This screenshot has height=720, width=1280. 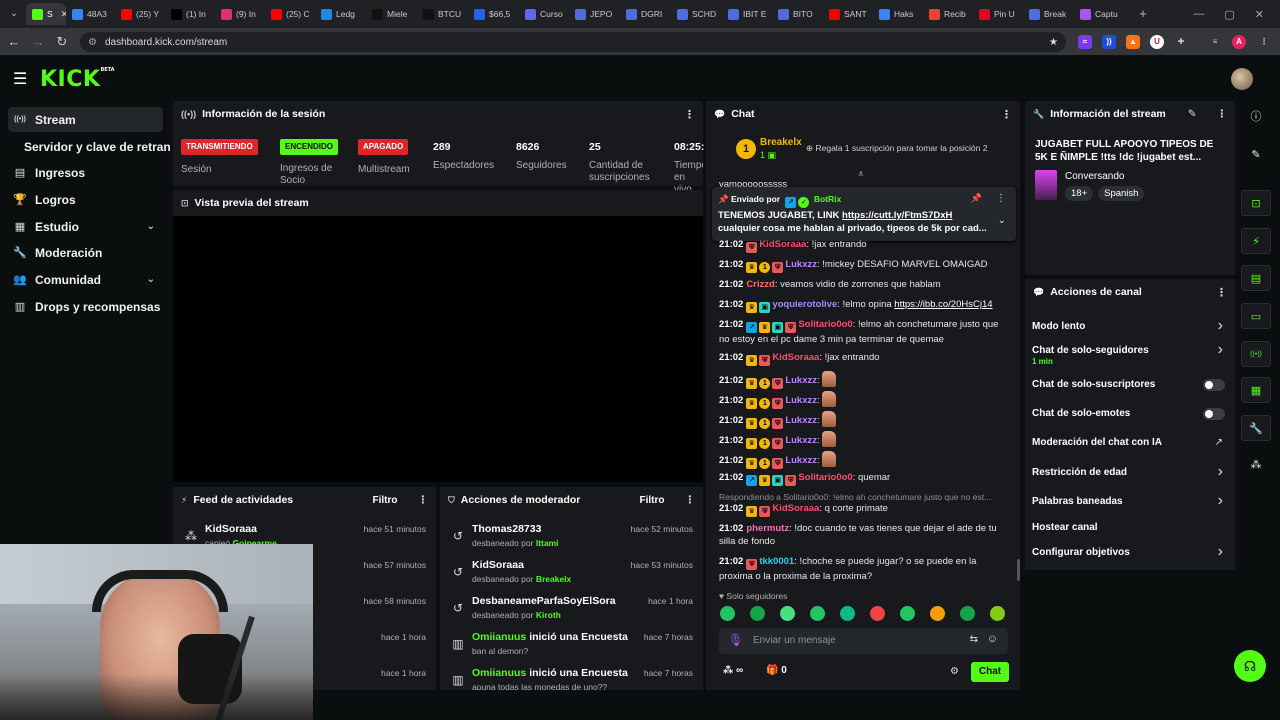 What do you see at coordinates (1132, 442) in the screenshot?
I see `channel-action: Moderación del chat con IA` at bounding box center [1132, 442].